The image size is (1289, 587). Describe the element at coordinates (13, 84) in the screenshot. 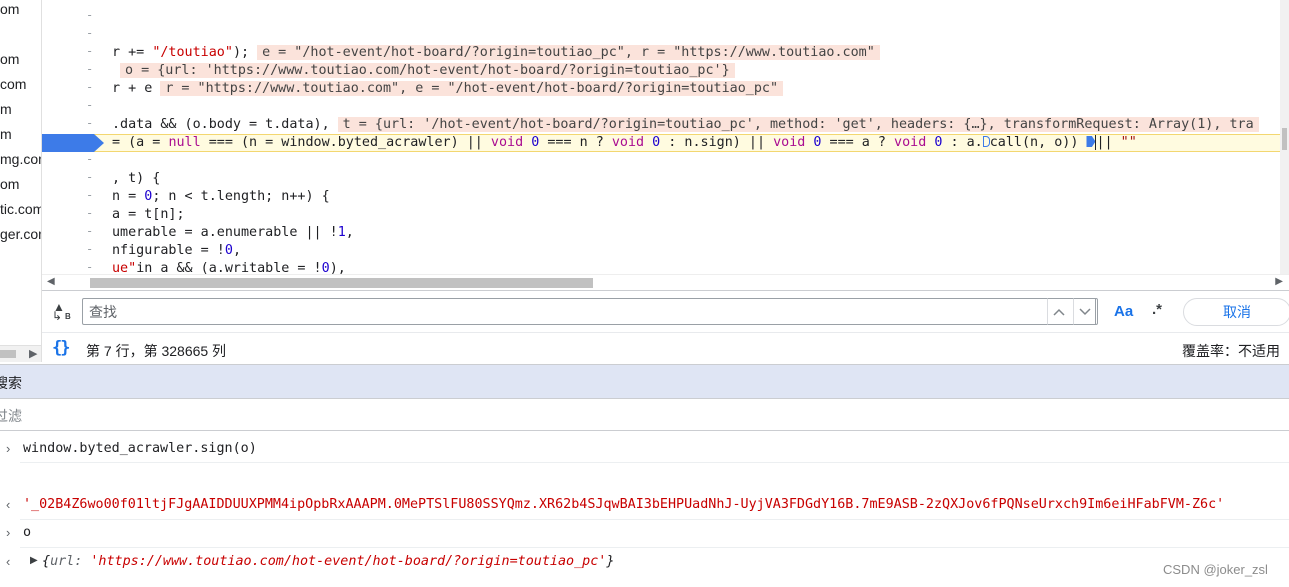

I see `file-item: com` at that location.